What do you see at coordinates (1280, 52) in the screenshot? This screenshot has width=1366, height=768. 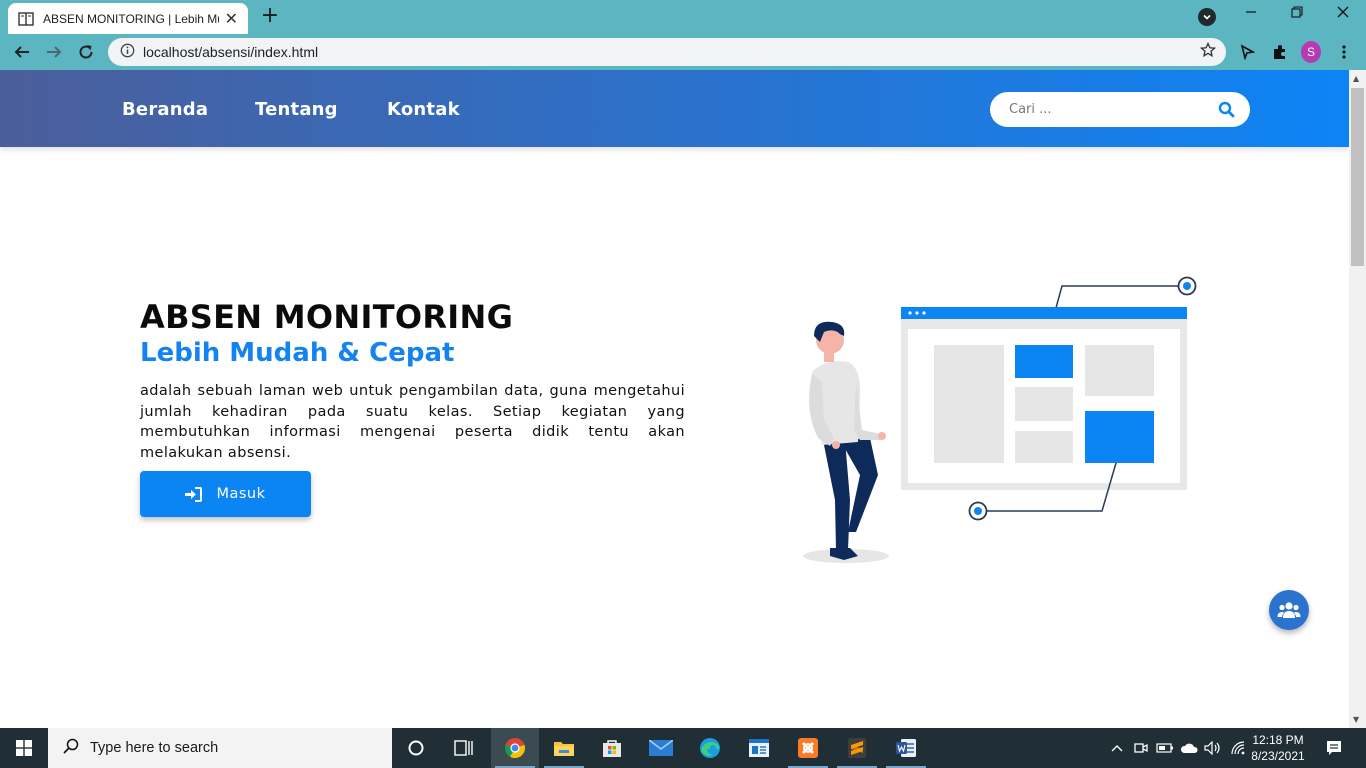 I see `extensions-puzzle-icon` at bounding box center [1280, 52].